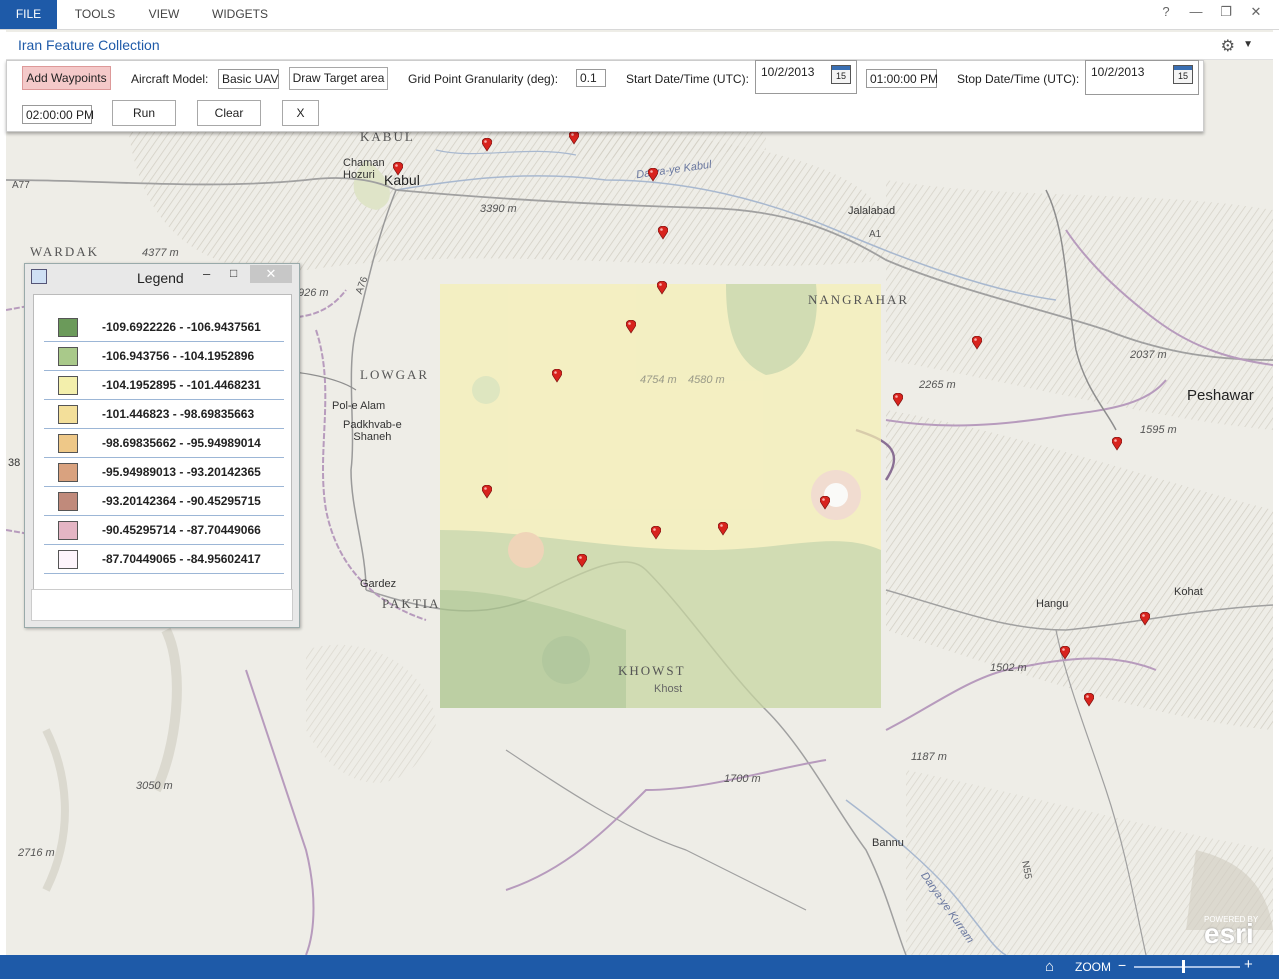 The width and height of the screenshot is (1279, 979). What do you see at coordinates (240, 14) in the screenshot?
I see `menu-widgets: WIDGETS` at bounding box center [240, 14].